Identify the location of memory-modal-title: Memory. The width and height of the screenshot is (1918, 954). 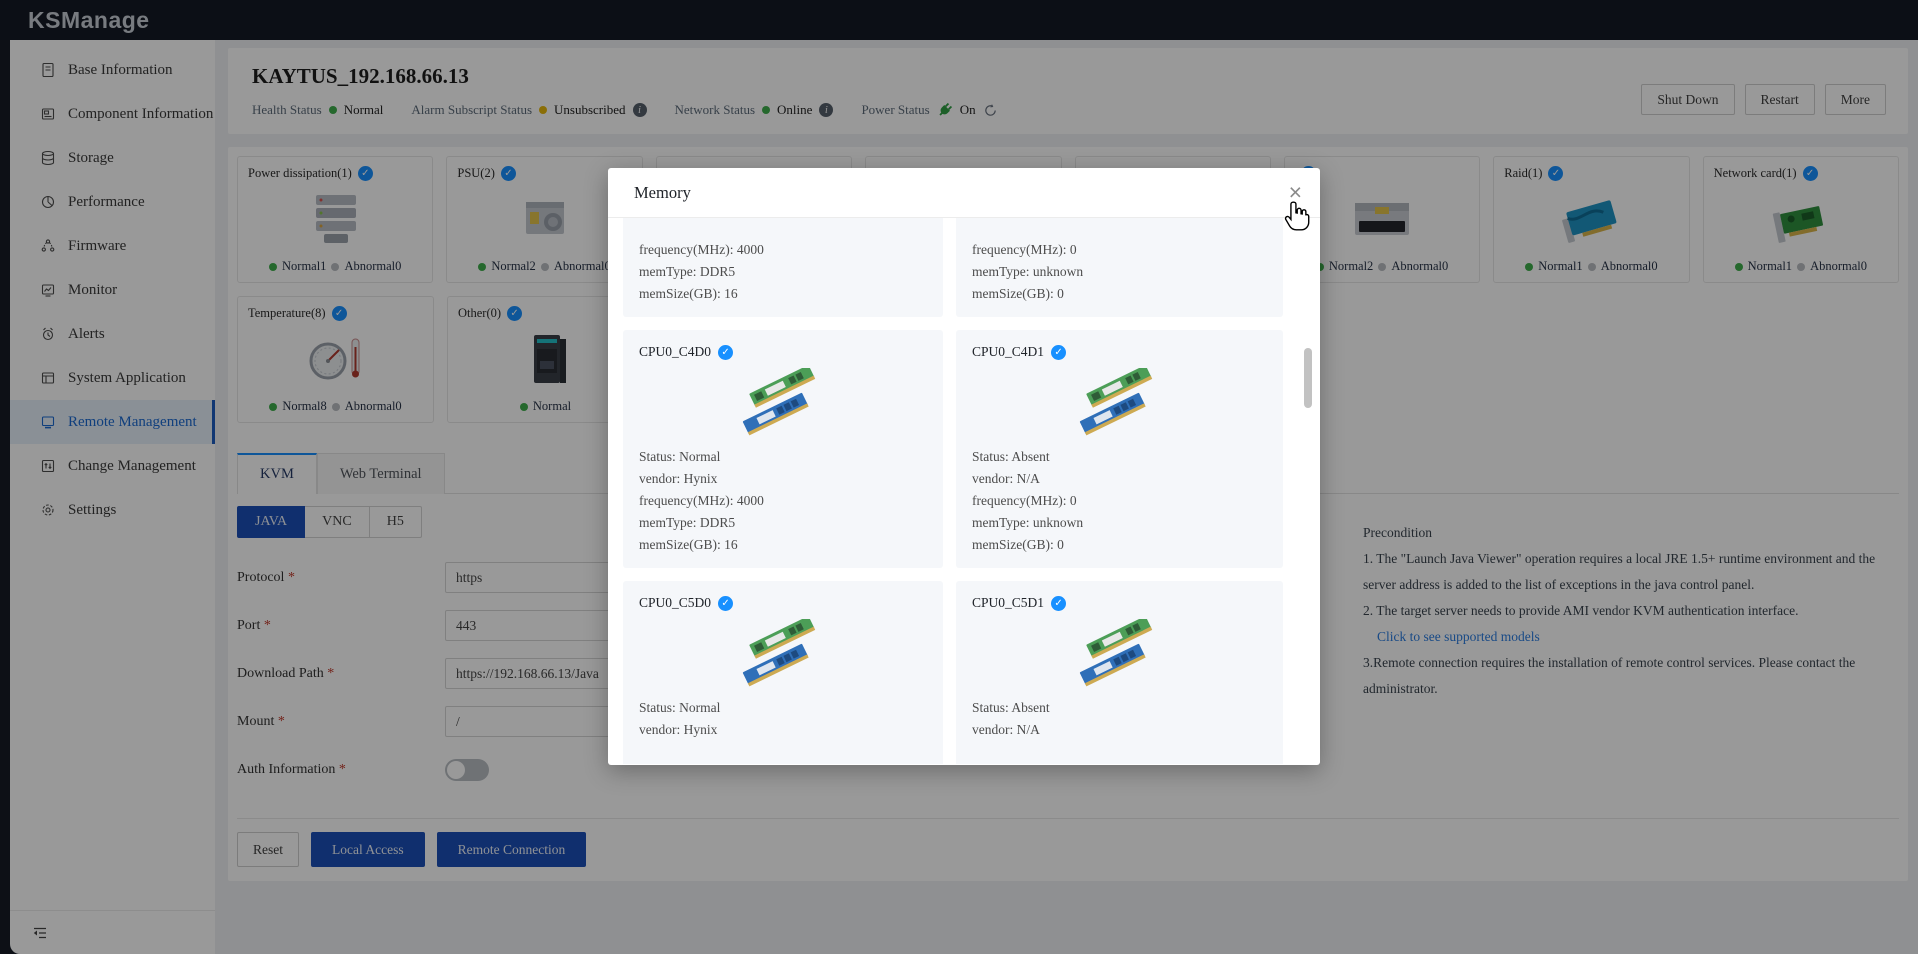
(662, 192).